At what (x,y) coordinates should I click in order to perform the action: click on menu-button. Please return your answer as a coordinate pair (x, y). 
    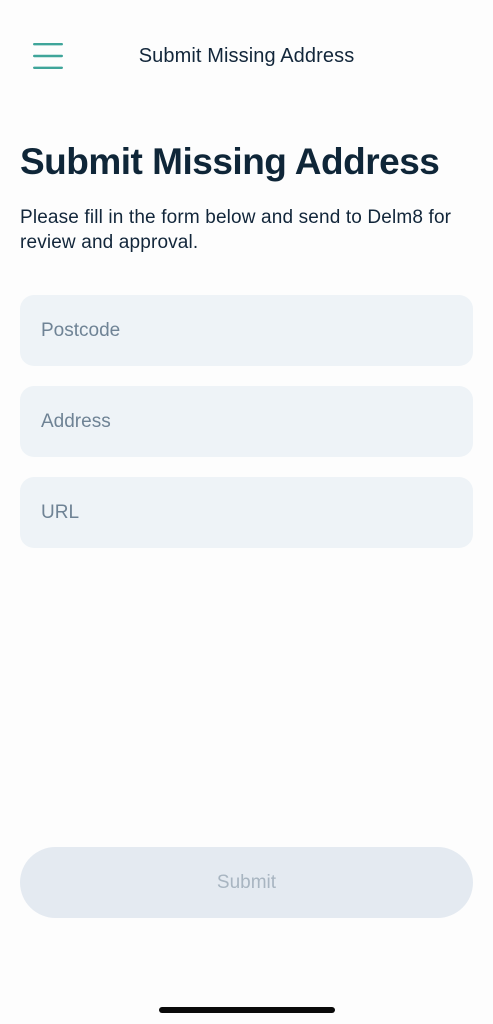
    Looking at the image, I should click on (48, 56).